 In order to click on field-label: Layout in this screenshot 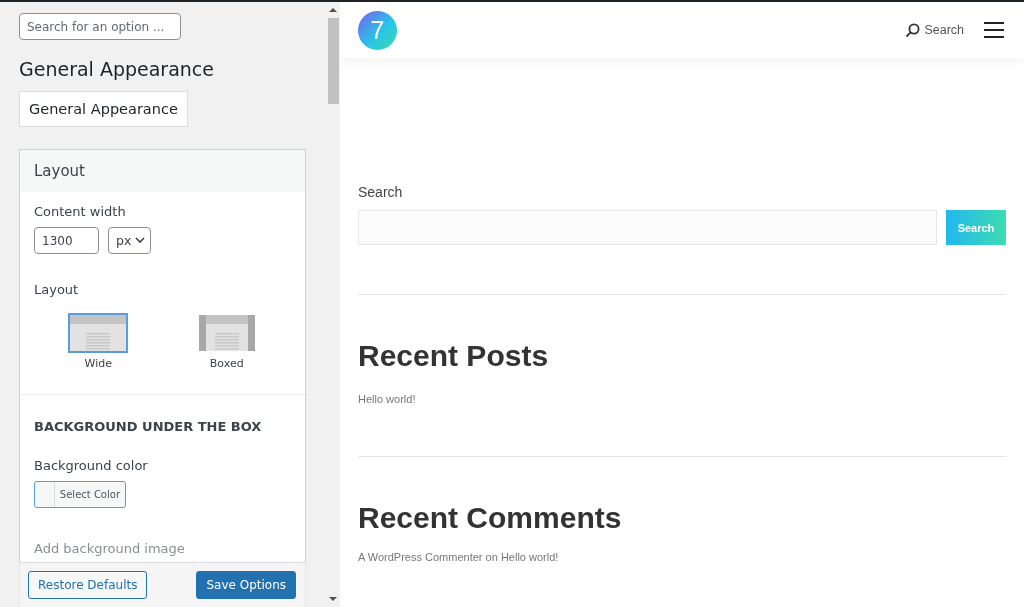, I will do `click(57, 289)`.